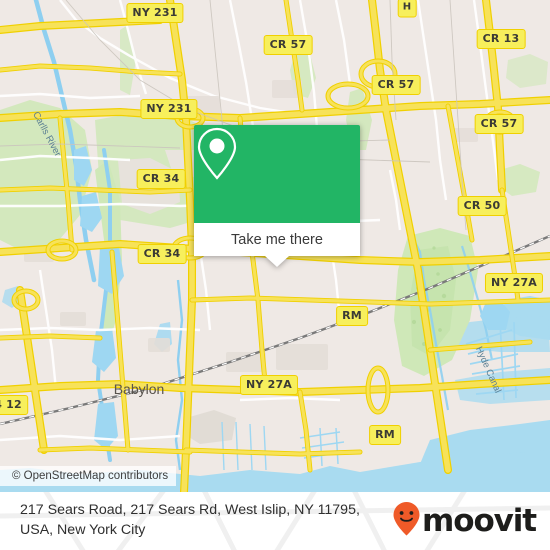 This screenshot has height=550, width=550. Describe the element at coordinates (139, 389) in the screenshot. I see `place-label-babylon: Babylon` at that location.